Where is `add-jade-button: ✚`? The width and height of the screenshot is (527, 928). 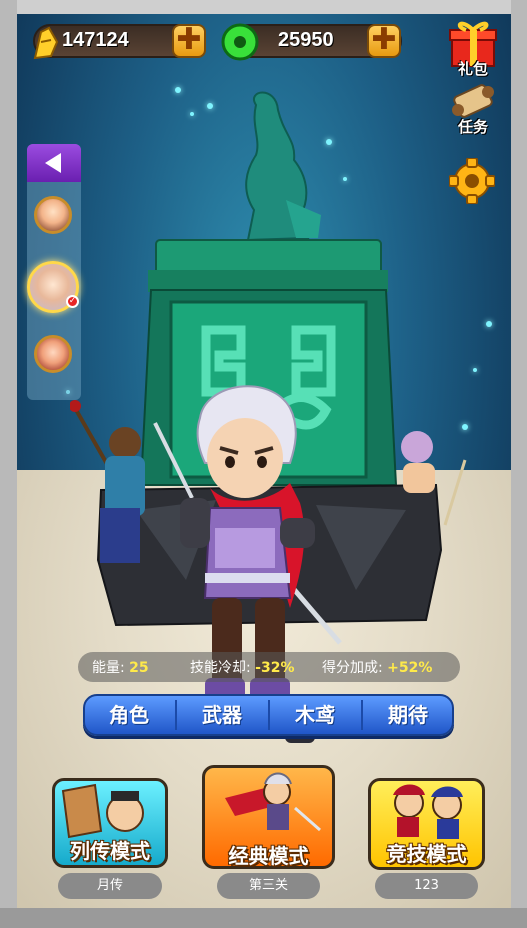
add-jade-button: ✚ is located at coordinates (384, 41).